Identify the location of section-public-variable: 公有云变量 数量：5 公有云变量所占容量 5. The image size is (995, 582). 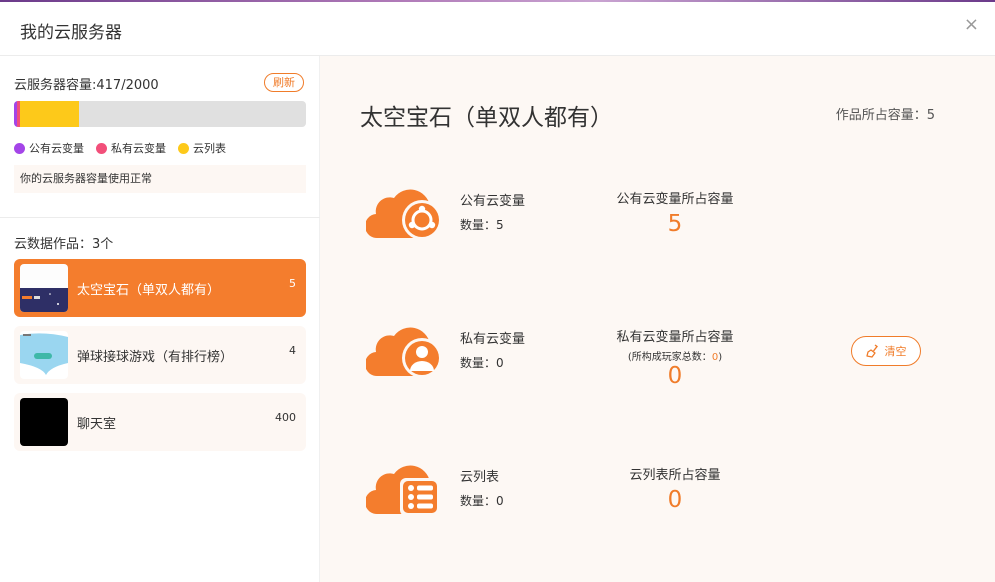
(657, 223).